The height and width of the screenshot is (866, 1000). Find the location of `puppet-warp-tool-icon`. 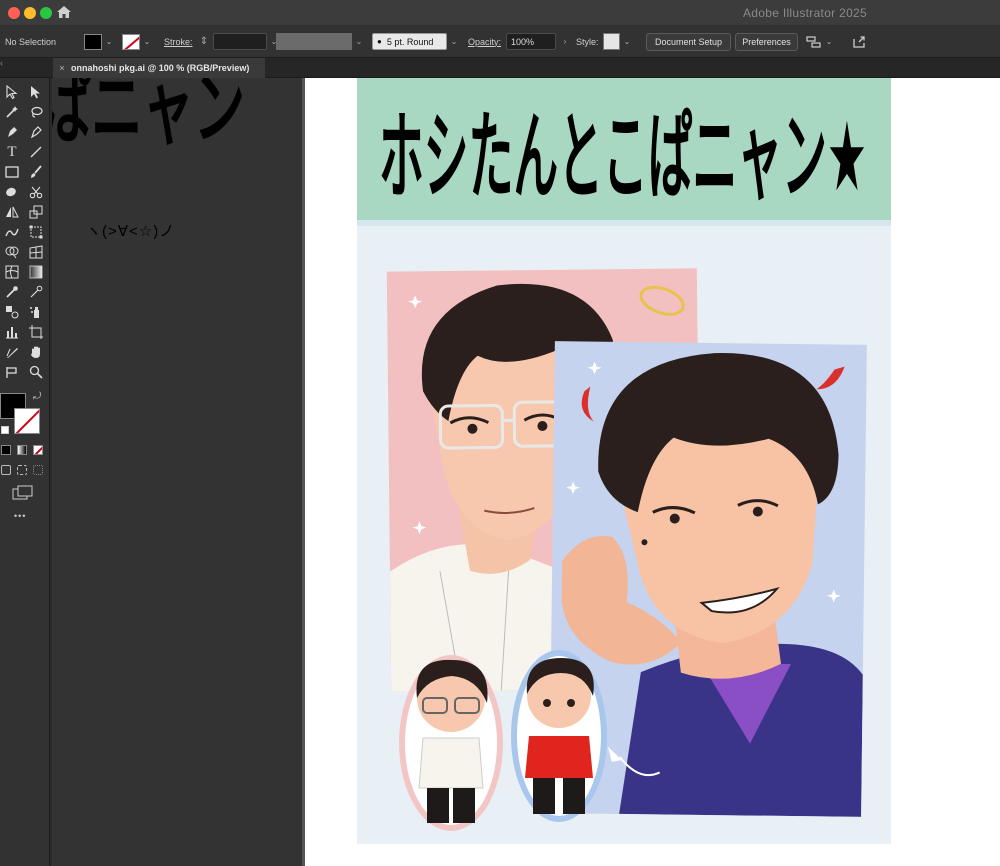

puppet-warp-tool-icon is located at coordinates (12, 372).